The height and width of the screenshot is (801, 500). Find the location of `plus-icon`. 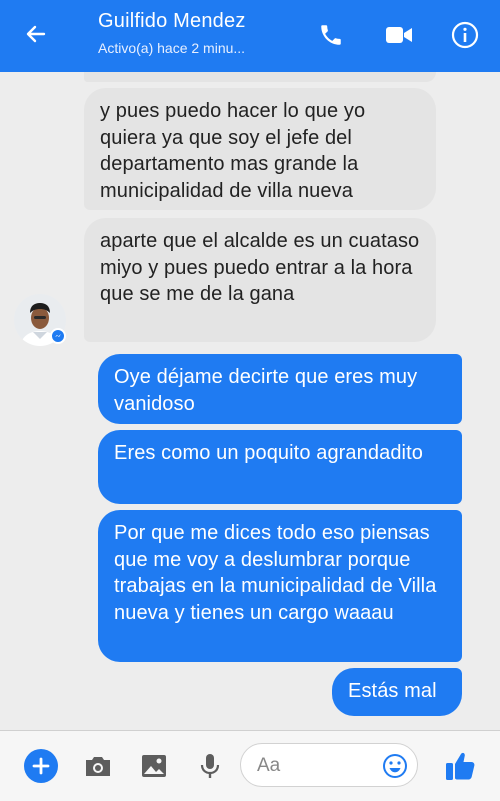

plus-icon is located at coordinates (41, 766).